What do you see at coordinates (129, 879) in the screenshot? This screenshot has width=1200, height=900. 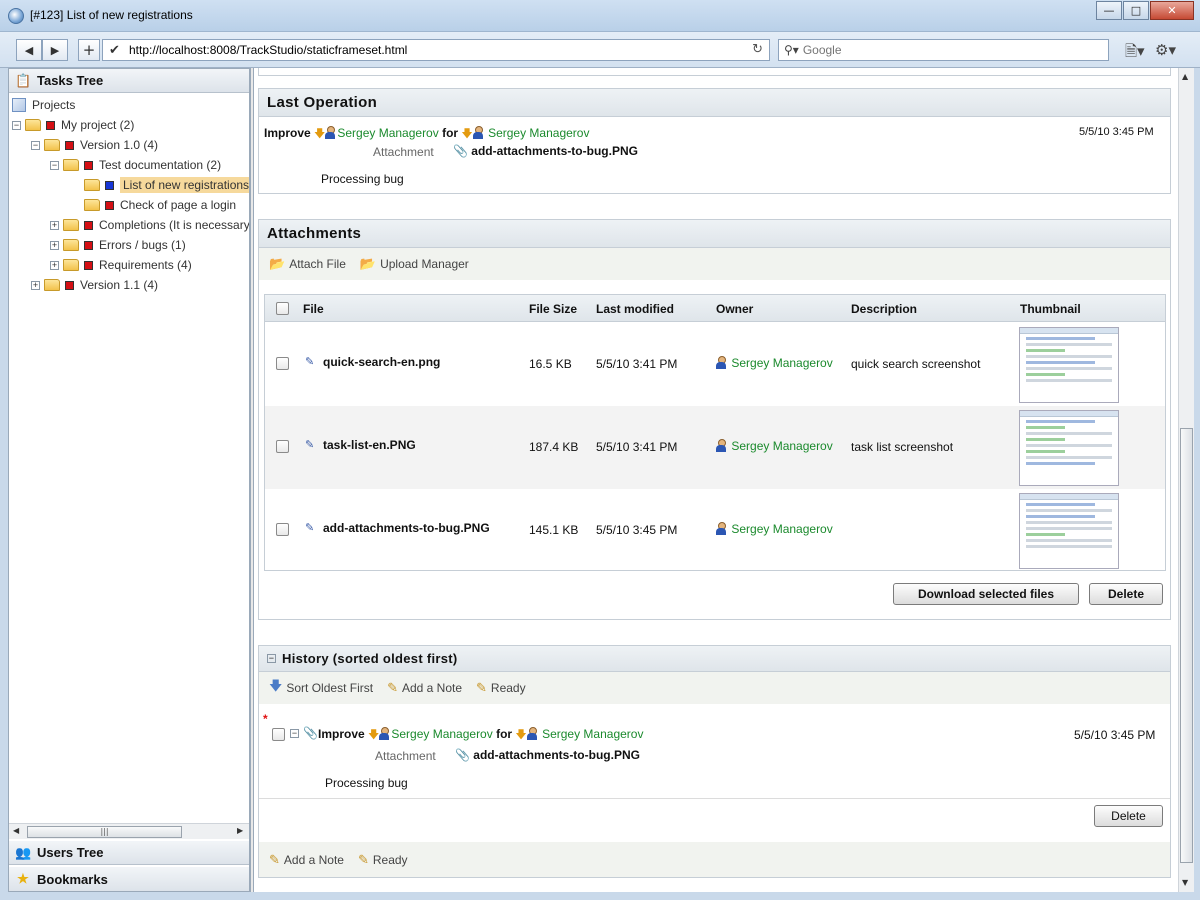 I see `bookmarks-header: ★ Bookmarks` at bounding box center [129, 879].